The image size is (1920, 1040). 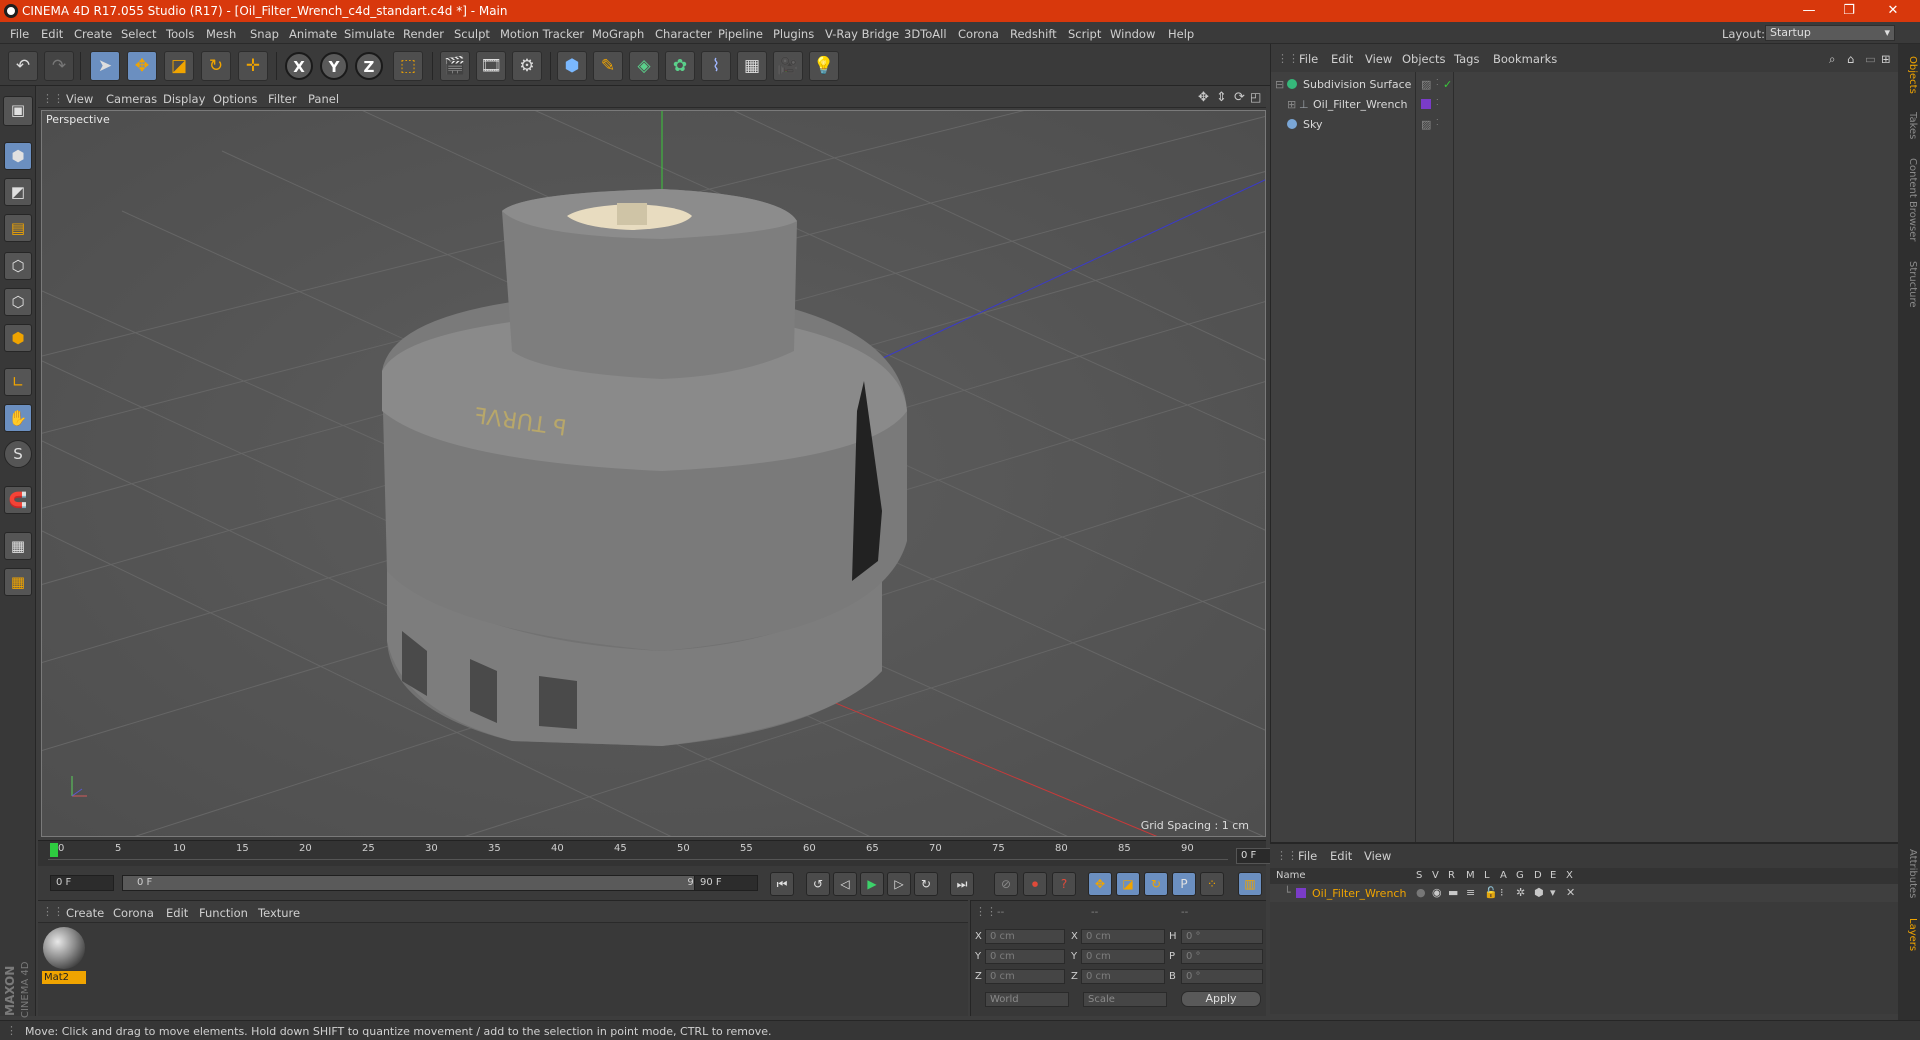 What do you see at coordinates (420, 883) in the screenshot?
I see `frame-range-slider: 0 F 90 F` at bounding box center [420, 883].